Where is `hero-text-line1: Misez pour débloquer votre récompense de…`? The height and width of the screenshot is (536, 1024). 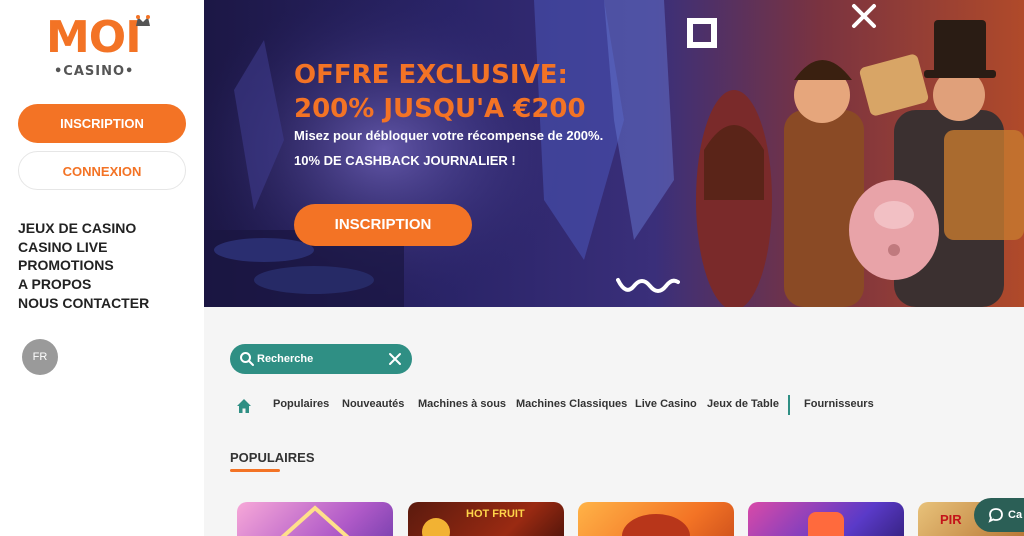
hero-text-line1: Misez pour débloquer votre récompense de… is located at coordinates (449, 135).